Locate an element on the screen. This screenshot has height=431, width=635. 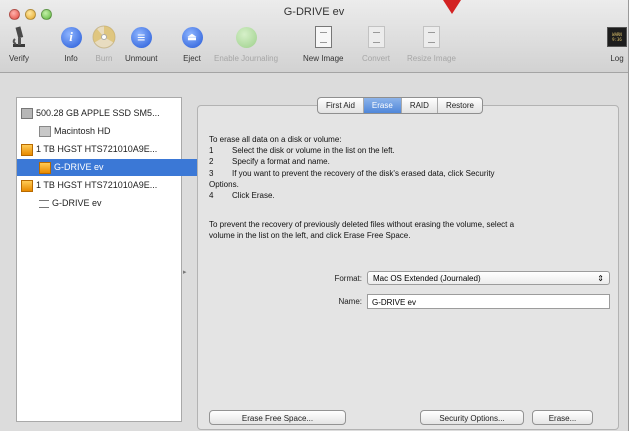
log-button: WARN 9:36 Log is located at coordinates (617, 43).